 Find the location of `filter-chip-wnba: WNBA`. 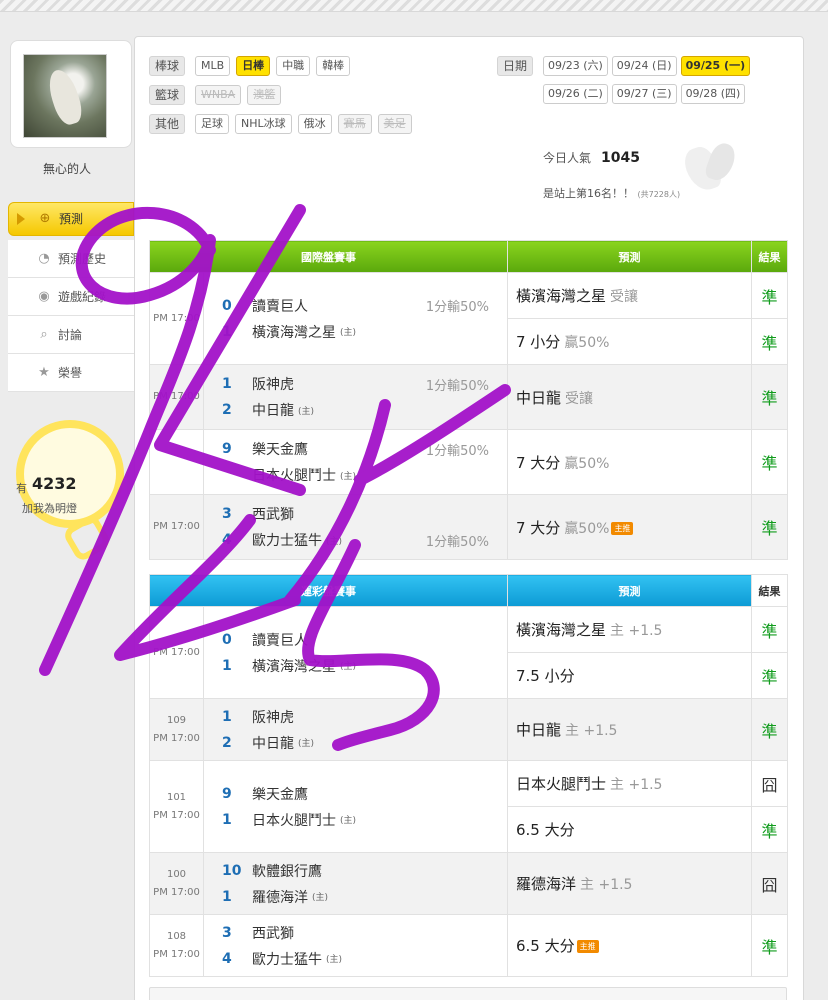

filter-chip-wnba: WNBA is located at coordinates (218, 95).